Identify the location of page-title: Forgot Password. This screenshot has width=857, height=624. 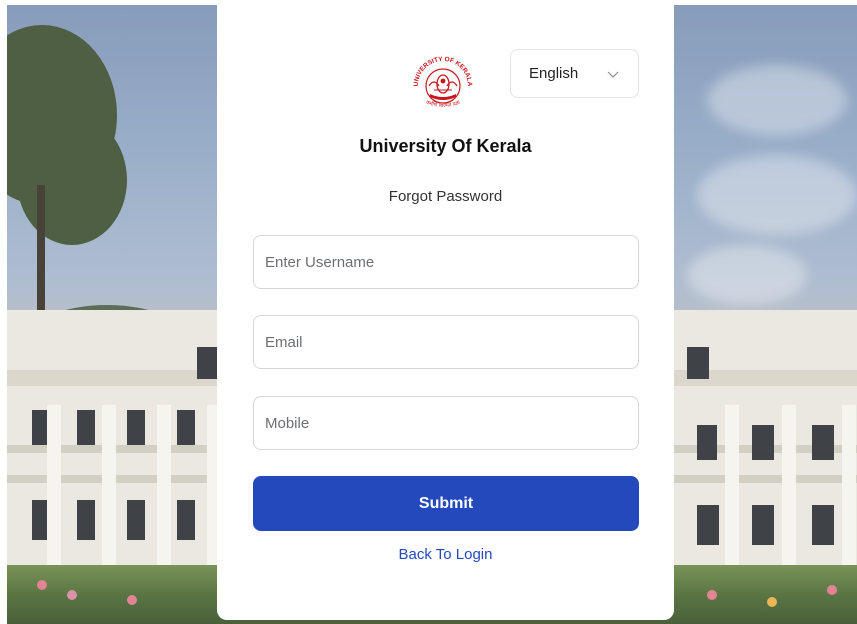
(445, 196).